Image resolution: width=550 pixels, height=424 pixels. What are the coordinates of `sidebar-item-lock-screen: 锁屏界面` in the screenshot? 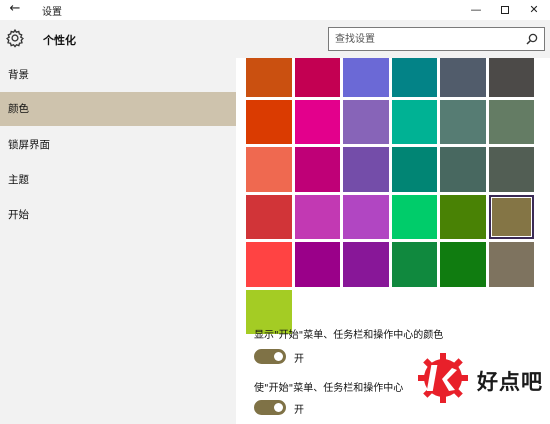 It's located at (118, 145).